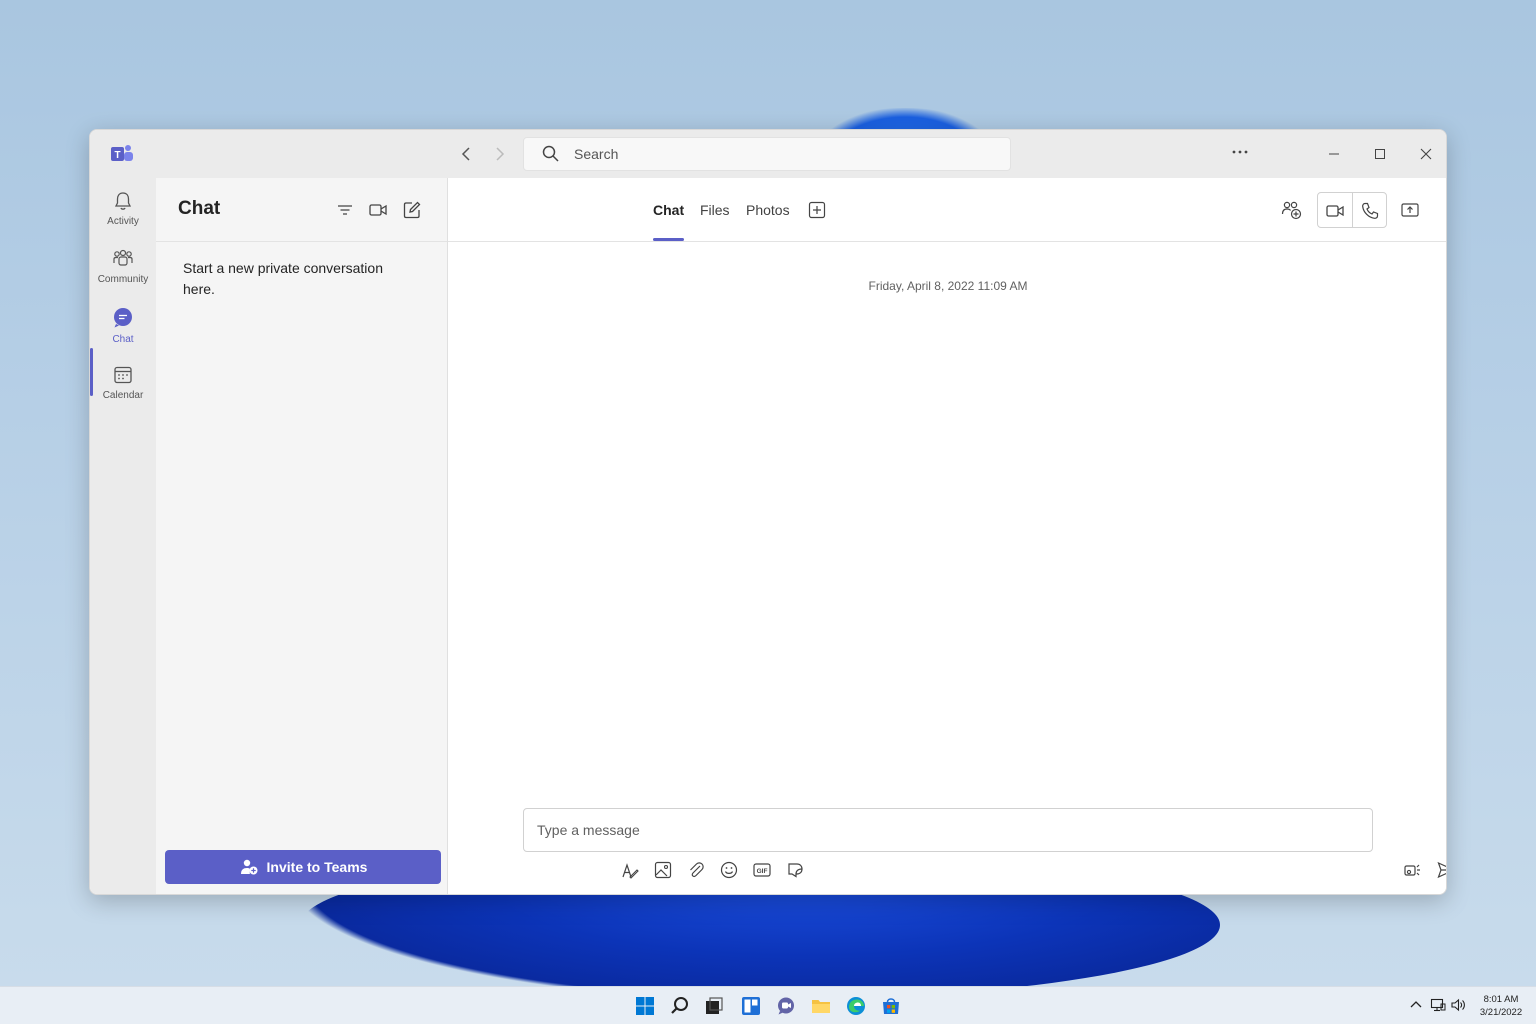  What do you see at coordinates (1501, 999) in the screenshot?
I see `clock-time: 8:01 AM` at bounding box center [1501, 999].